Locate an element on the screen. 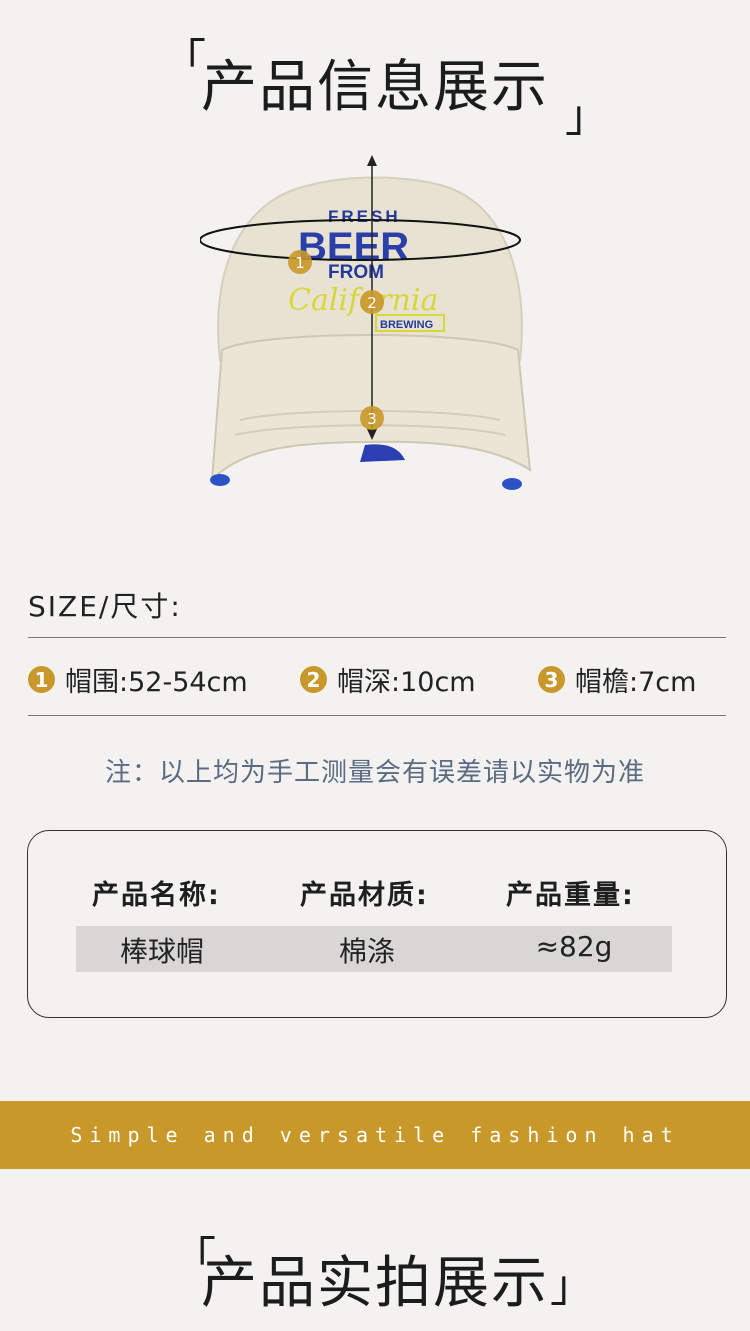  divider-top is located at coordinates (377, 637).